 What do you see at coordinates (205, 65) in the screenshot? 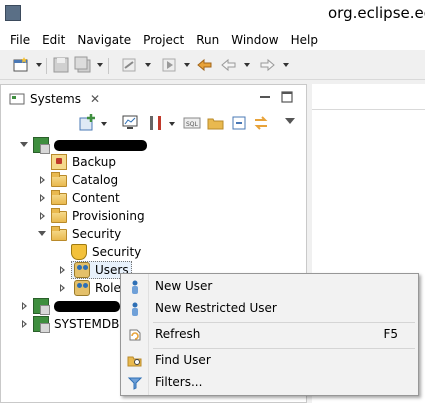
I see `last-edit-location-icon` at bounding box center [205, 65].